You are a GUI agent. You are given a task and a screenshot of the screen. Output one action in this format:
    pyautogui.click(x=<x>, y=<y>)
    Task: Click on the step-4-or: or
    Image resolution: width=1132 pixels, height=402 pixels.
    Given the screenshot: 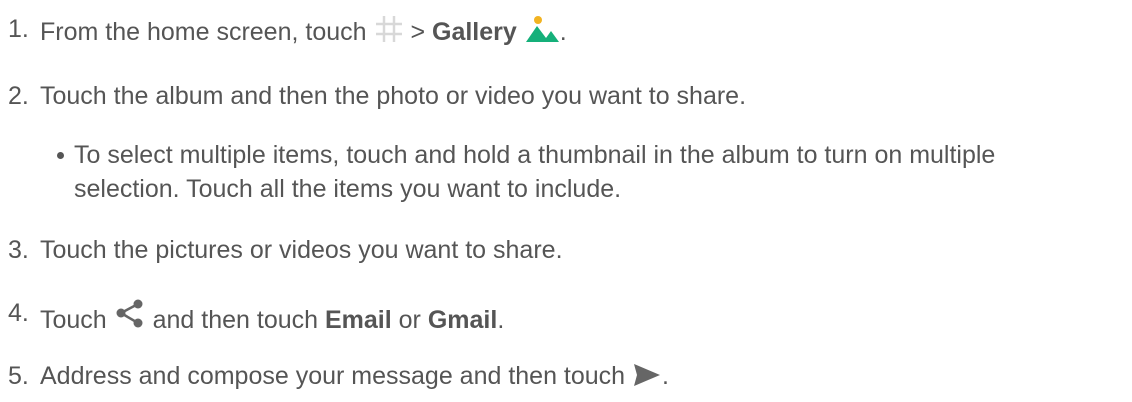 What is the action you would take?
    pyautogui.click(x=409, y=320)
    